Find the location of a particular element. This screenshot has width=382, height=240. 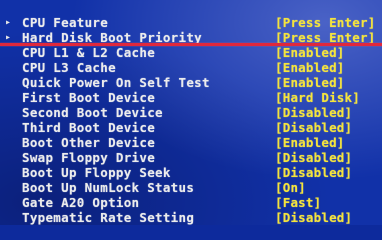

setting-label: Quick Power On Self Test is located at coordinates (116, 82).